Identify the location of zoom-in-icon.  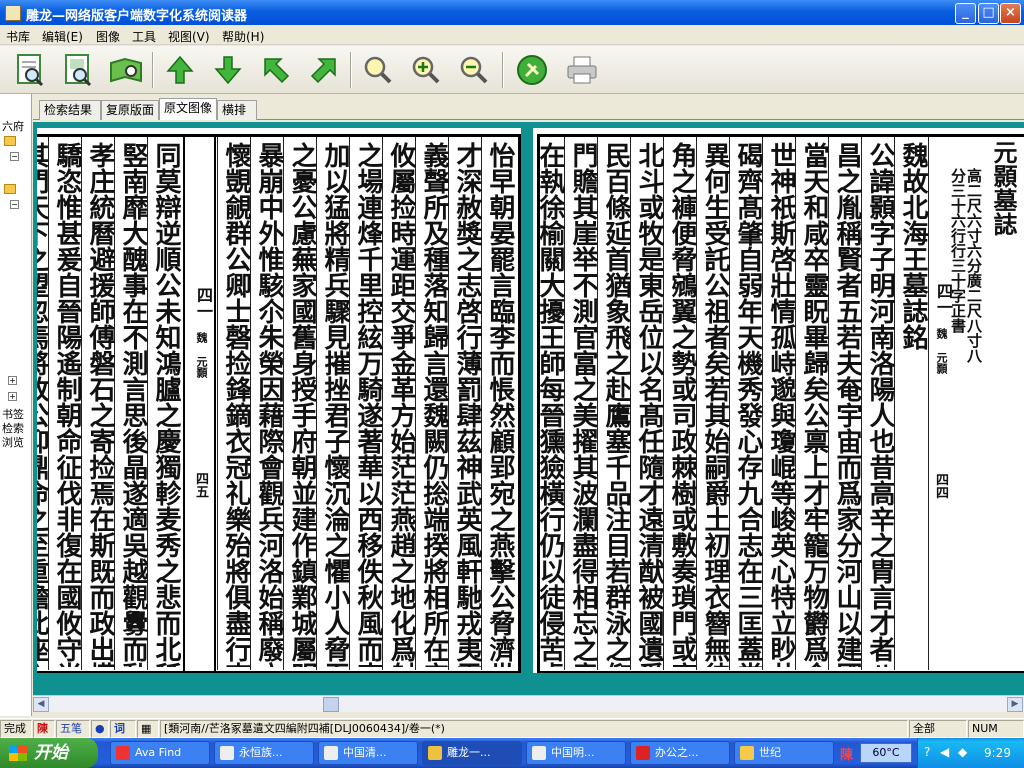
(426, 70).